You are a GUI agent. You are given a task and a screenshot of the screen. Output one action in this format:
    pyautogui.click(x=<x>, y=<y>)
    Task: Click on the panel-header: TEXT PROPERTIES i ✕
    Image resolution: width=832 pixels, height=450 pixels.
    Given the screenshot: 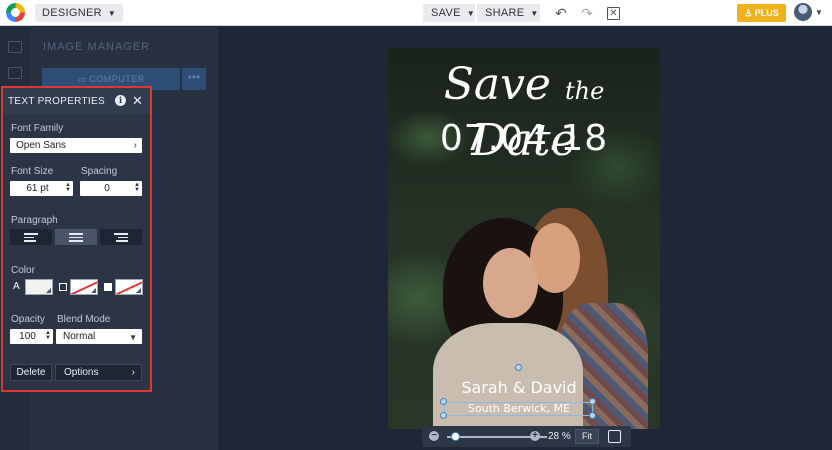 What is the action you would take?
    pyautogui.click(x=76, y=101)
    